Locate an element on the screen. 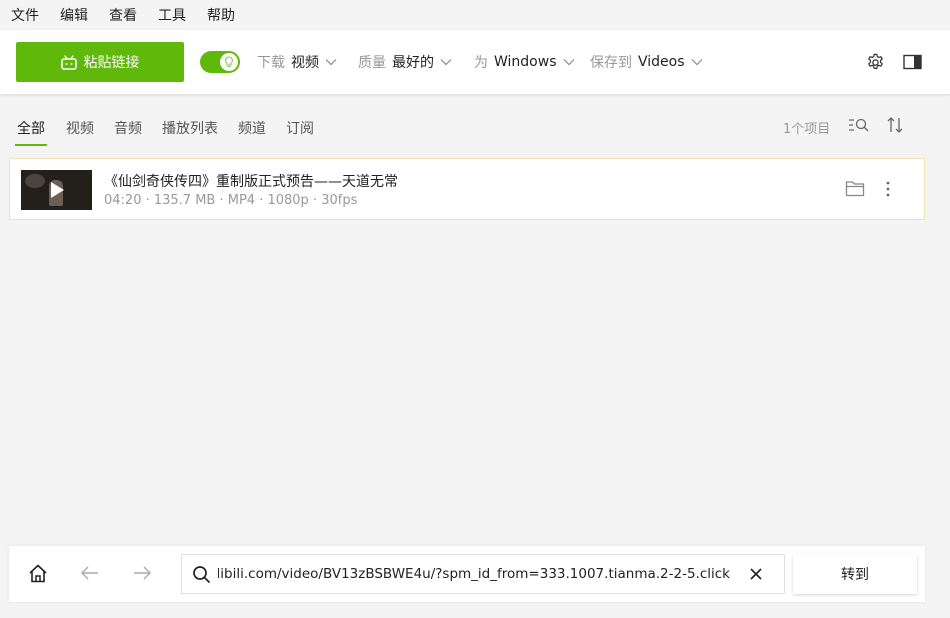 Image resolution: width=950 pixels, height=618 pixels. platform-label: 为 is located at coordinates (481, 63).